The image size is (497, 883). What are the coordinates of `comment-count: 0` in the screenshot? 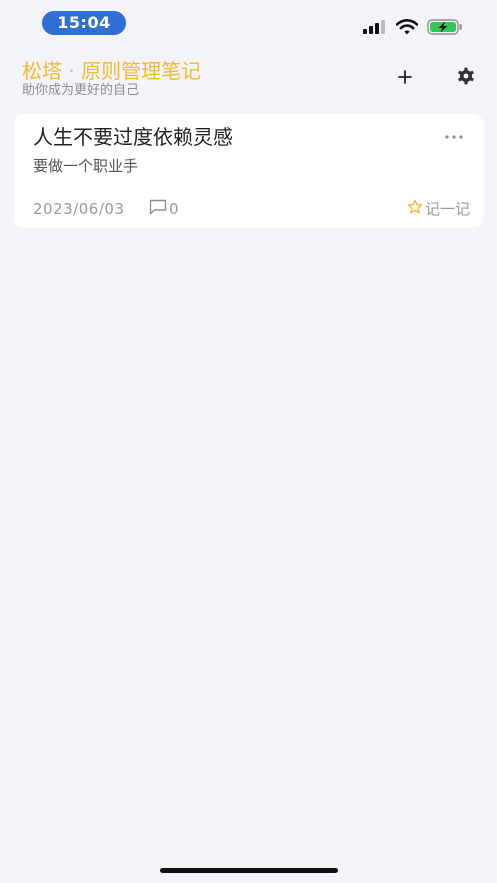 It's located at (174, 209).